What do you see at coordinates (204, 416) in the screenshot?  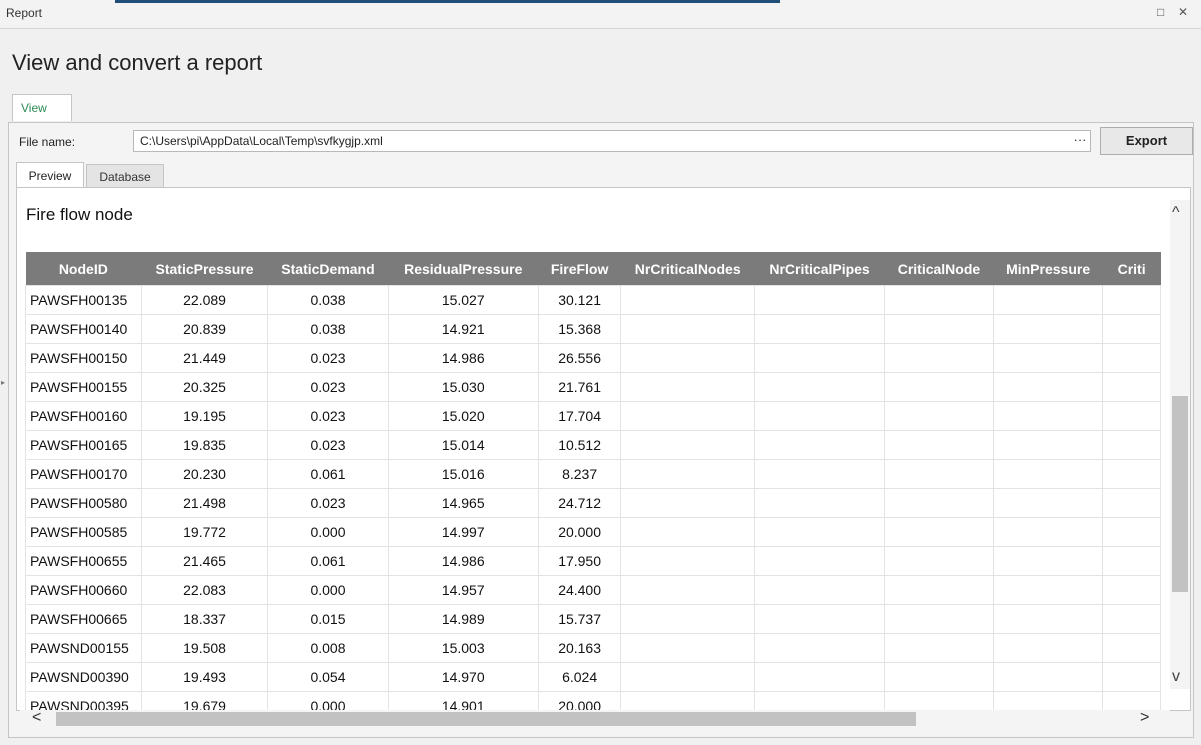 I see `table-cell: 19.195` at bounding box center [204, 416].